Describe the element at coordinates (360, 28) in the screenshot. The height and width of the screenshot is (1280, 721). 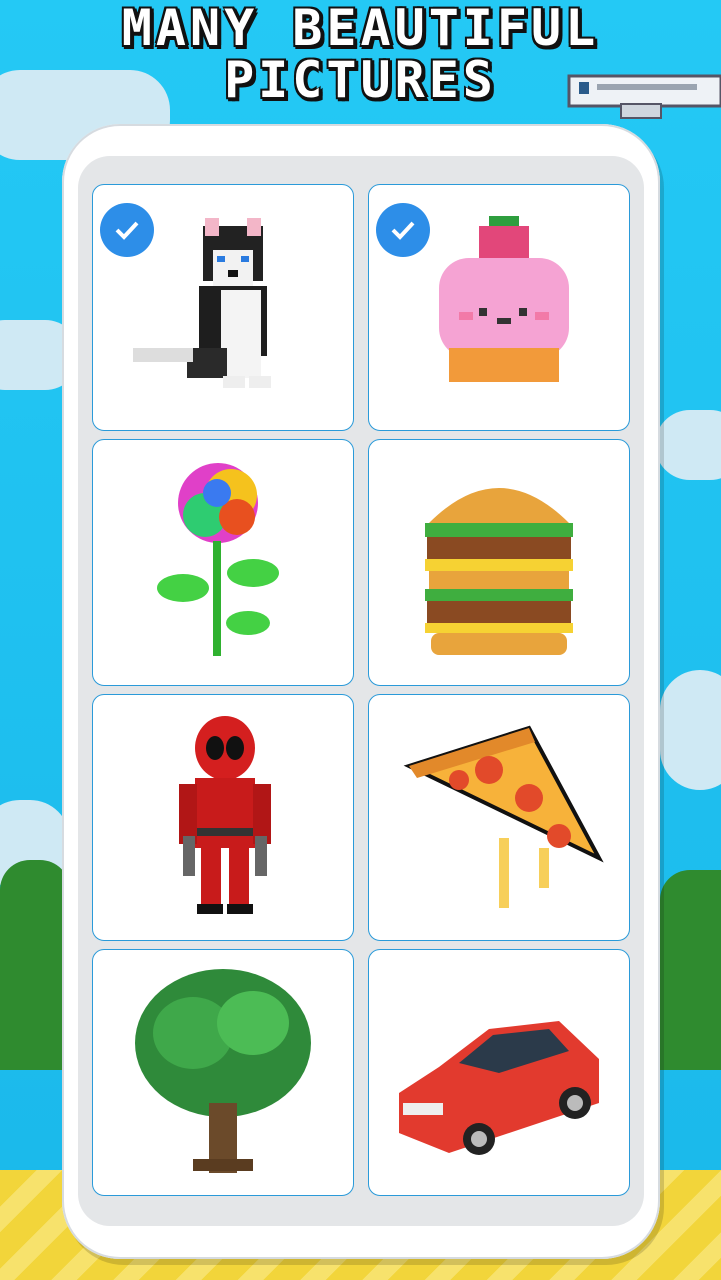
I see `banner-title-line1: MANY BEAUTIFUL` at that location.